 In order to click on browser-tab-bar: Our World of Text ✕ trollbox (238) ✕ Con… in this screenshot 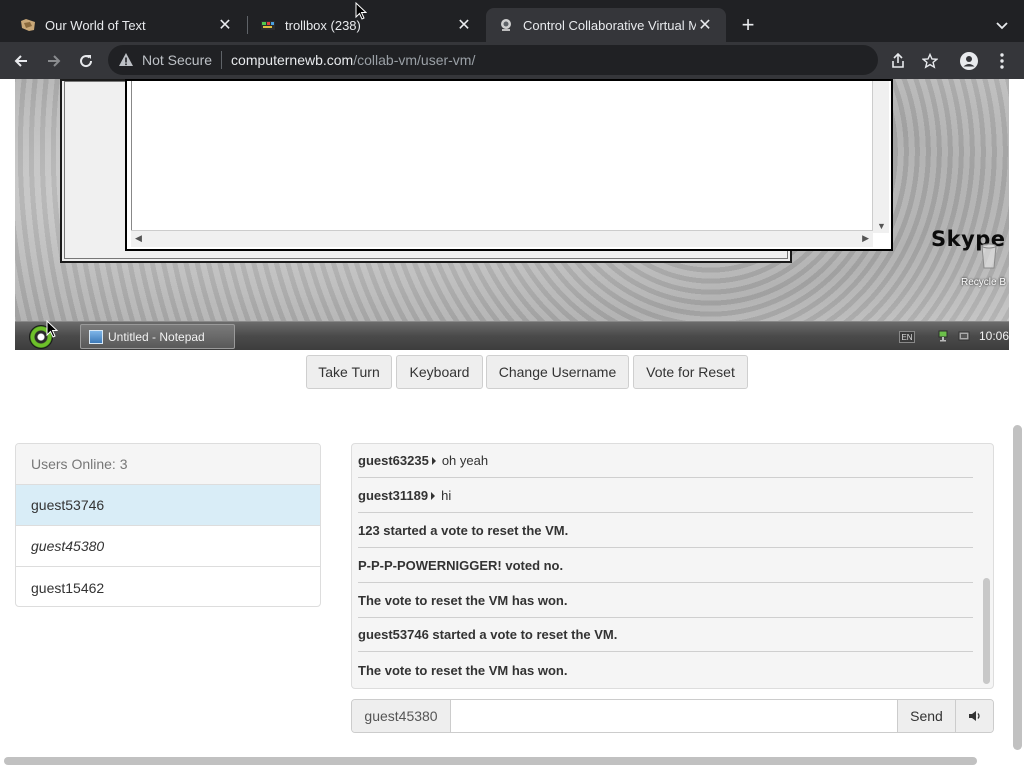, I will do `click(512, 21)`.